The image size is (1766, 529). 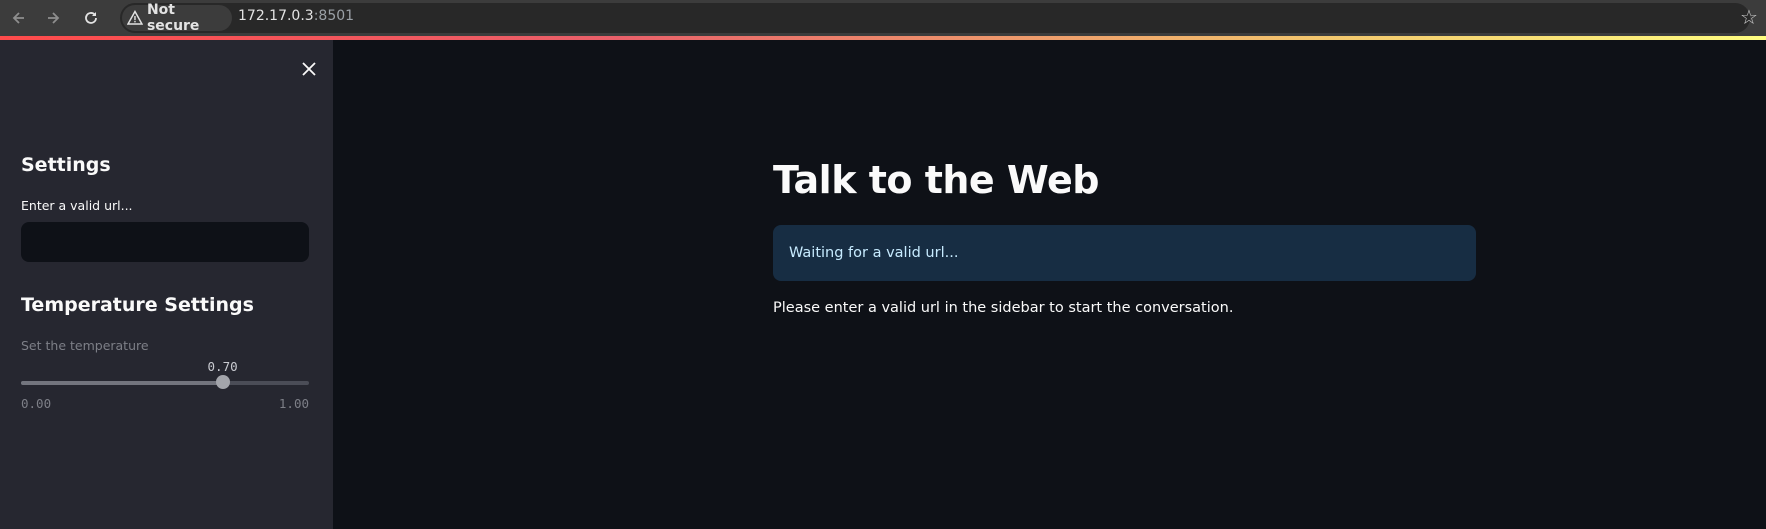 What do you see at coordinates (91, 18) in the screenshot?
I see `reload-icon` at bounding box center [91, 18].